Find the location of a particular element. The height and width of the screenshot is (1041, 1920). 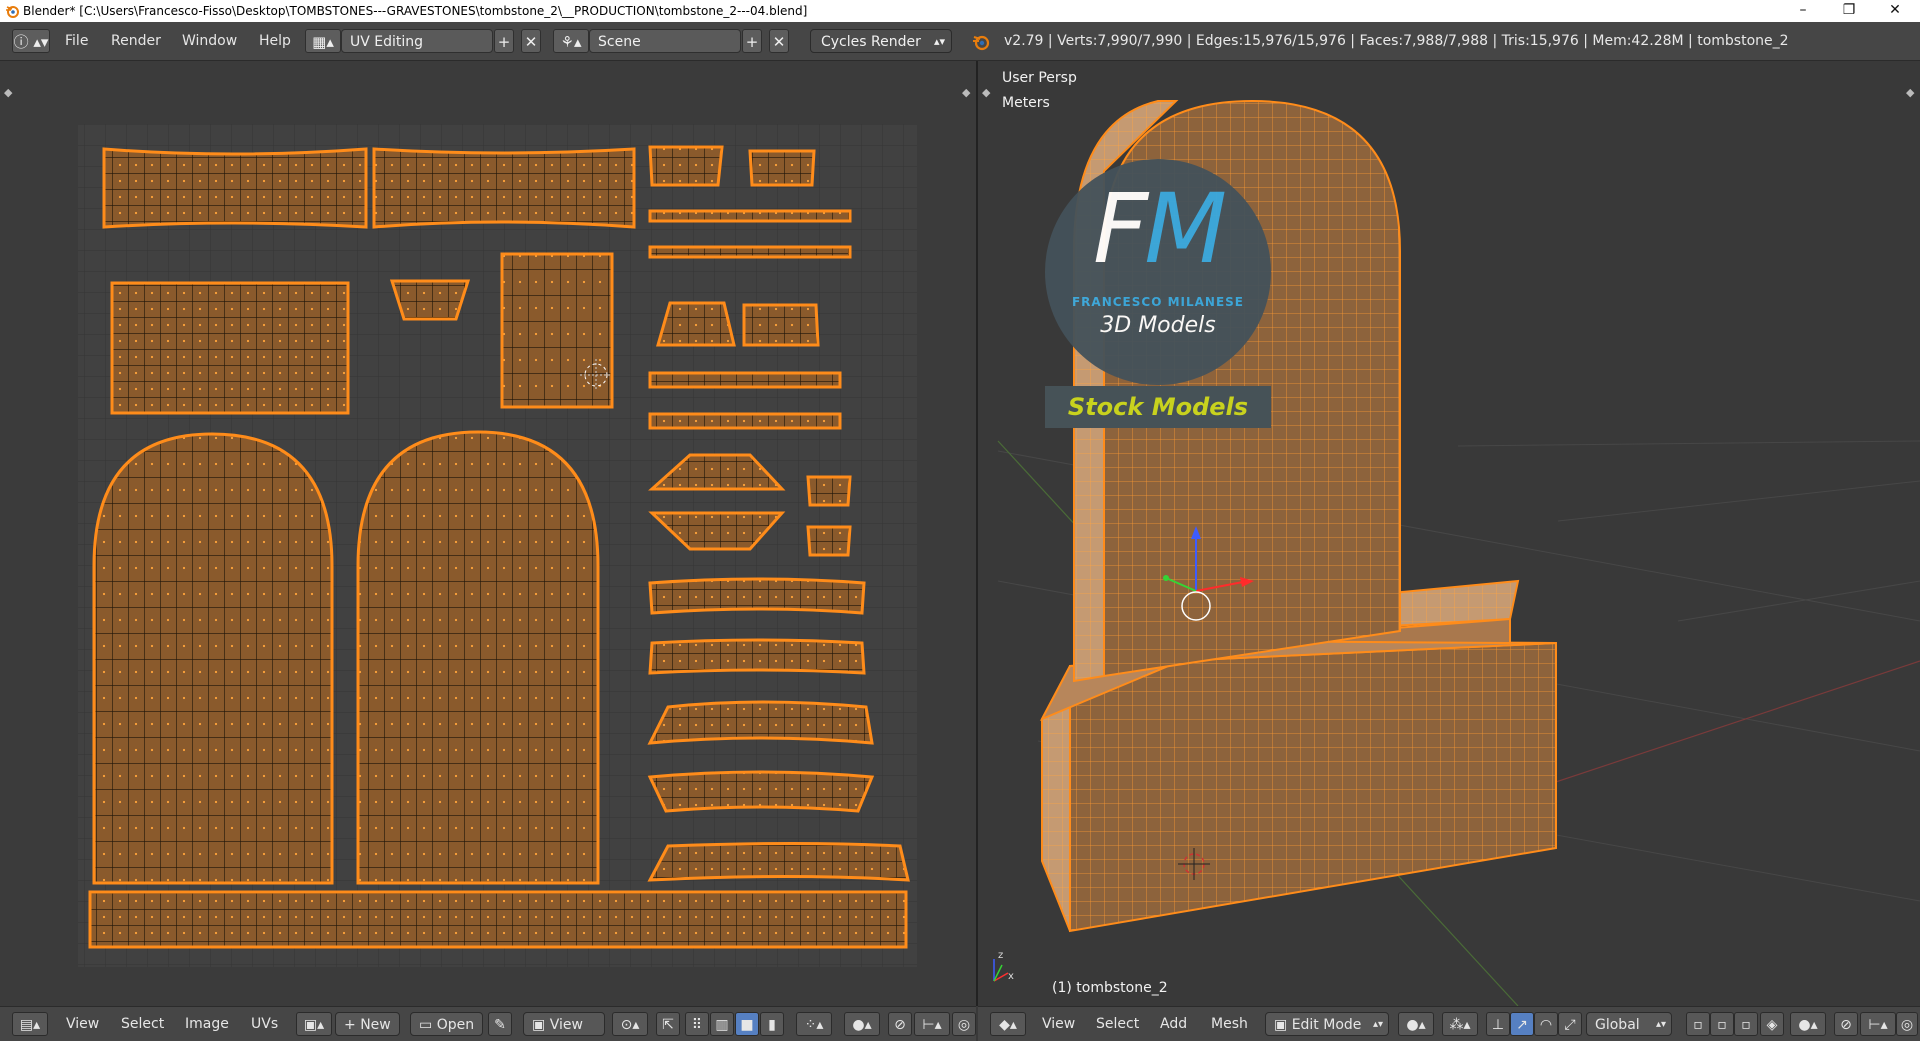

remove-scene-icon: ✕ is located at coordinates (779, 41).